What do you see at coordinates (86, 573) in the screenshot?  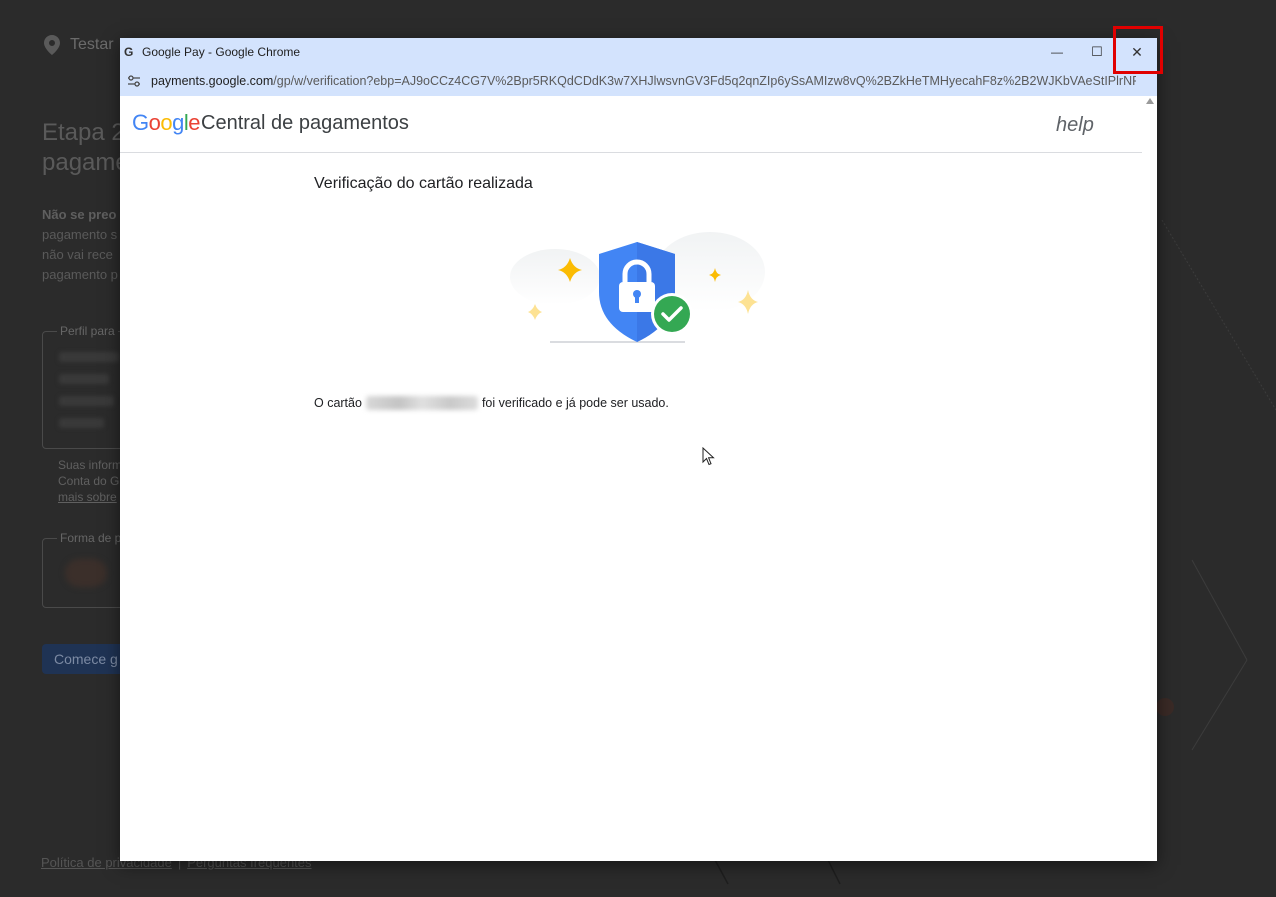 I see `card-logo-icon` at bounding box center [86, 573].